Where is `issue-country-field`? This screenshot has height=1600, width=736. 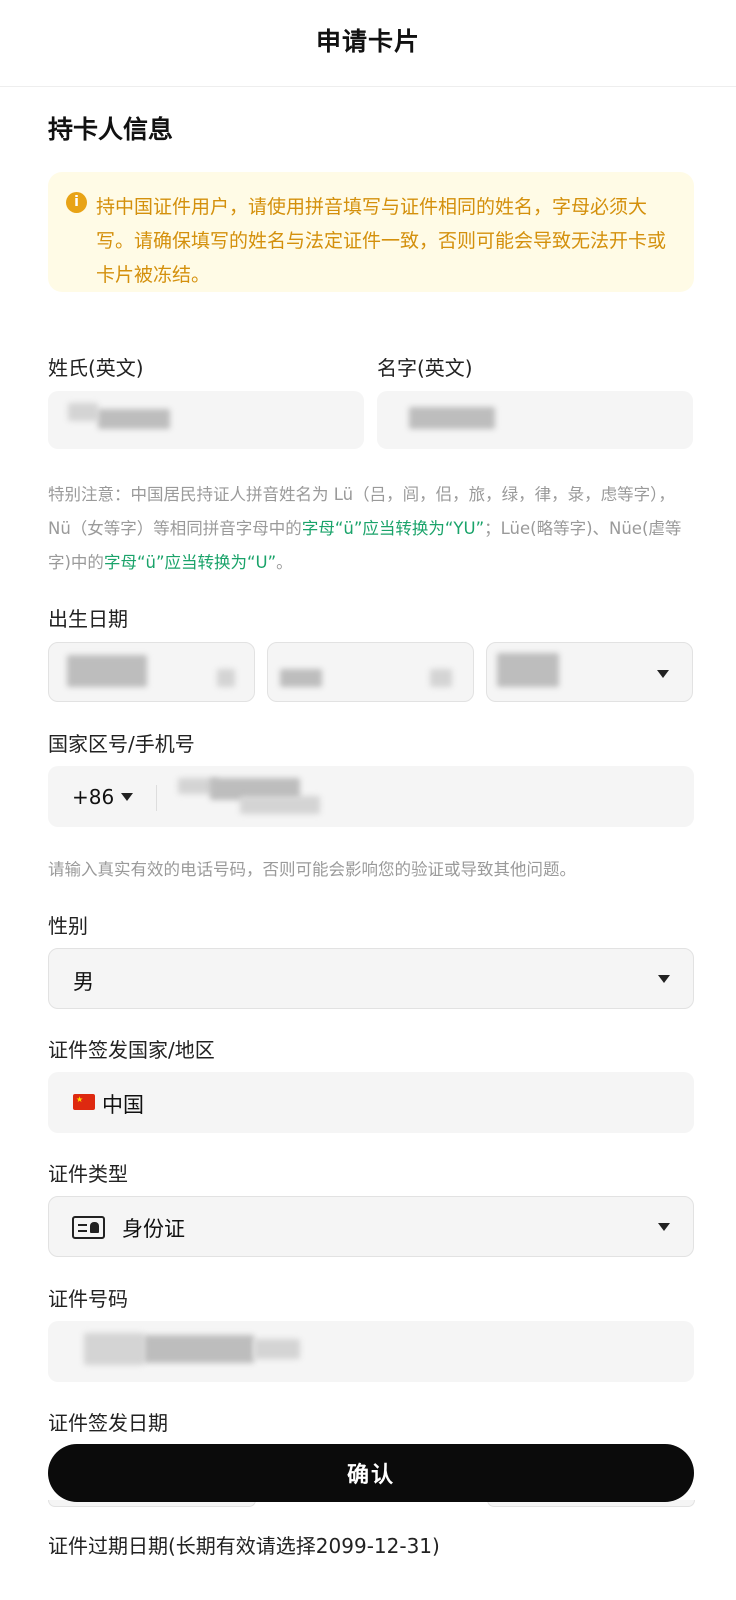
issue-country-field is located at coordinates (371, 1102).